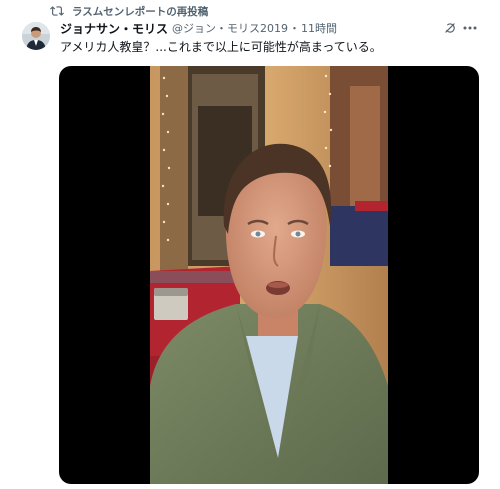 The width and height of the screenshot is (500, 489). I want to click on avatar, so click(36, 36).